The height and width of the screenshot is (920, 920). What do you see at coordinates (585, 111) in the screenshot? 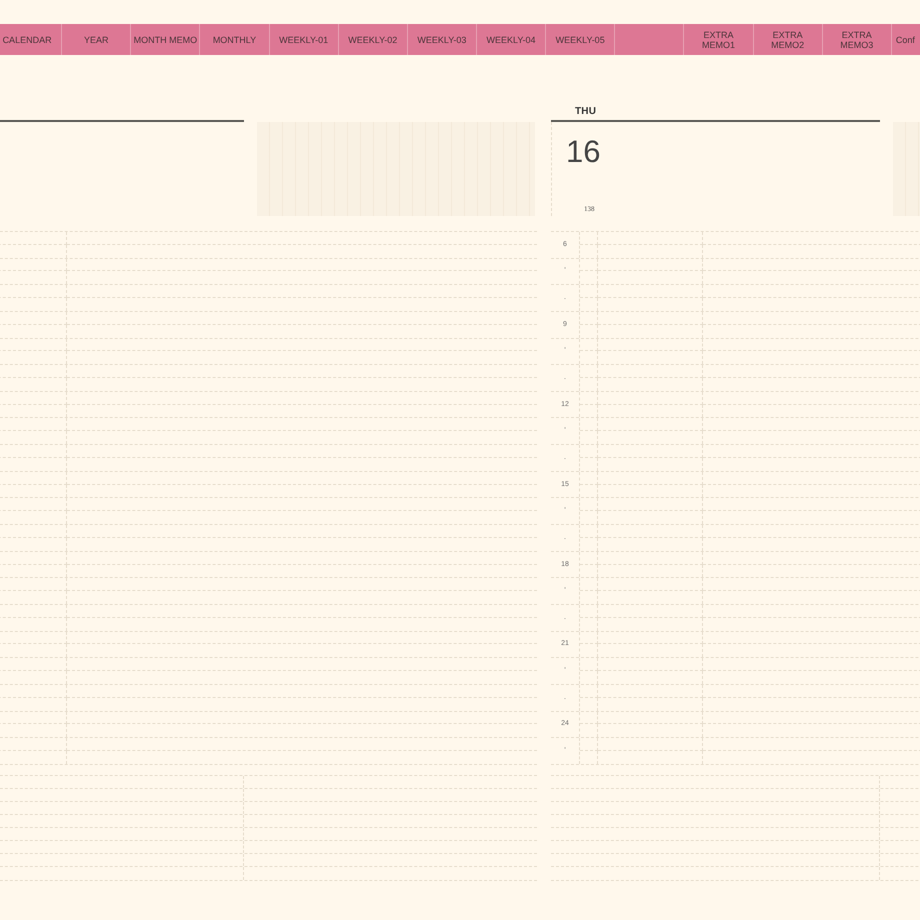
I see `weekday-label: THU` at bounding box center [585, 111].